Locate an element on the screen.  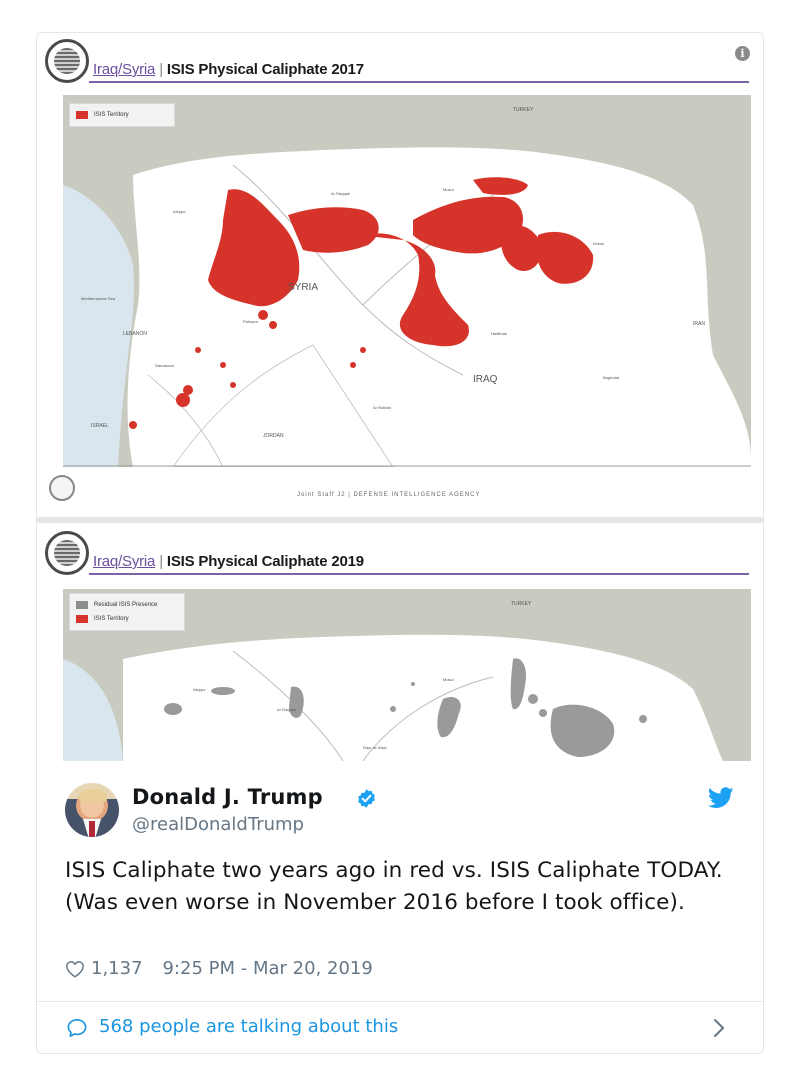
label-jordan: JORDAN is located at coordinates (273, 436).